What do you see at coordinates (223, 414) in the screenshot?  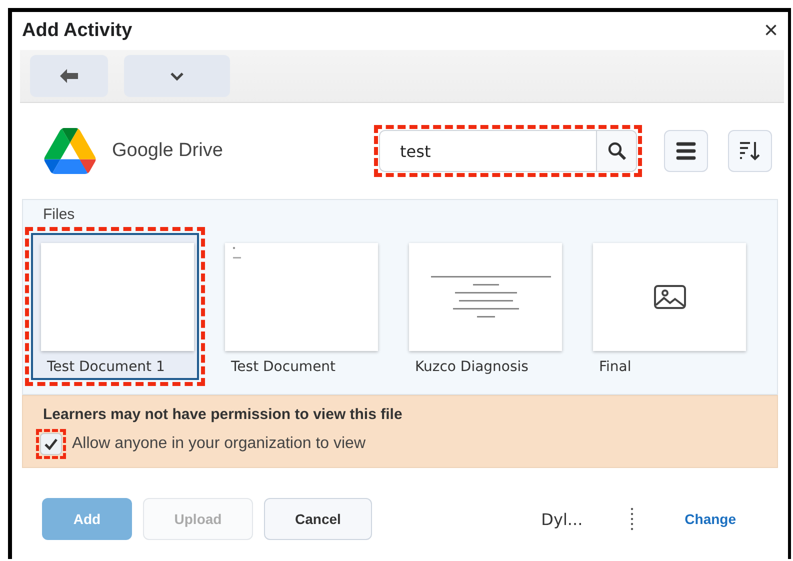 I see `warning-message: Learners may not have permission to view this file` at bounding box center [223, 414].